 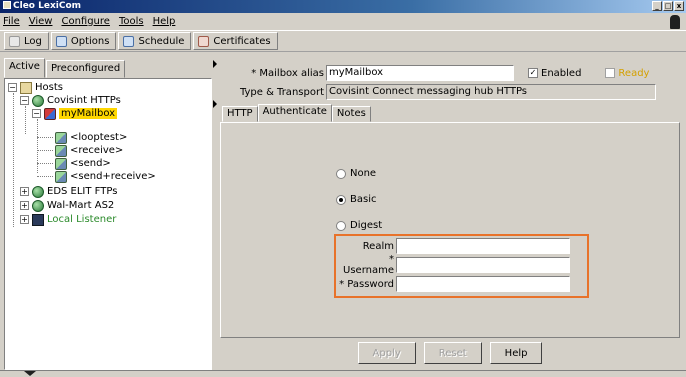 What do you see at coordinates (343, 6) in the screenshot?
I see `window-title-bar: Cleo LexiCom _ □ x` at bounding box center [343, 6].